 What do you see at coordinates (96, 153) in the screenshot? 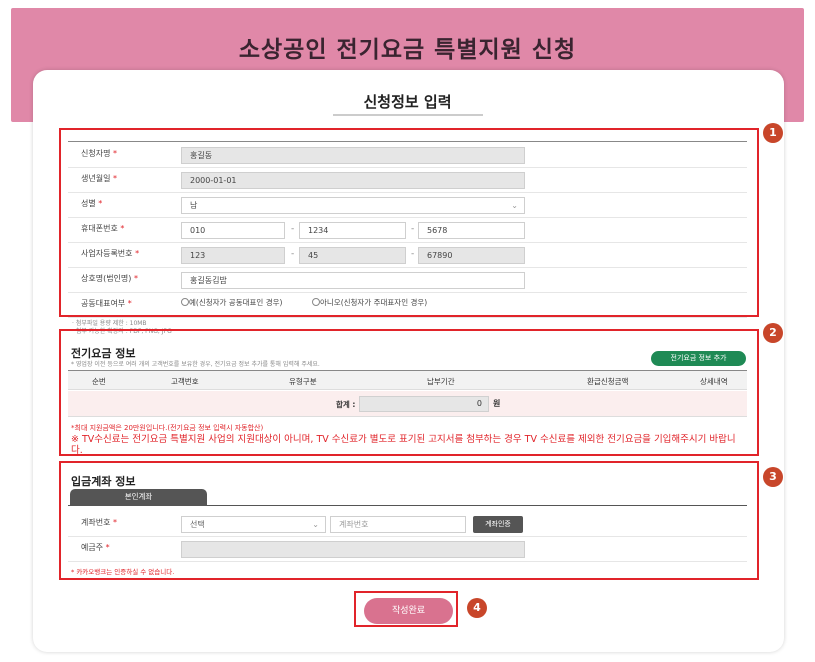
I see `label-applicant-name: 신청자명` at bounding box center [96, 153].